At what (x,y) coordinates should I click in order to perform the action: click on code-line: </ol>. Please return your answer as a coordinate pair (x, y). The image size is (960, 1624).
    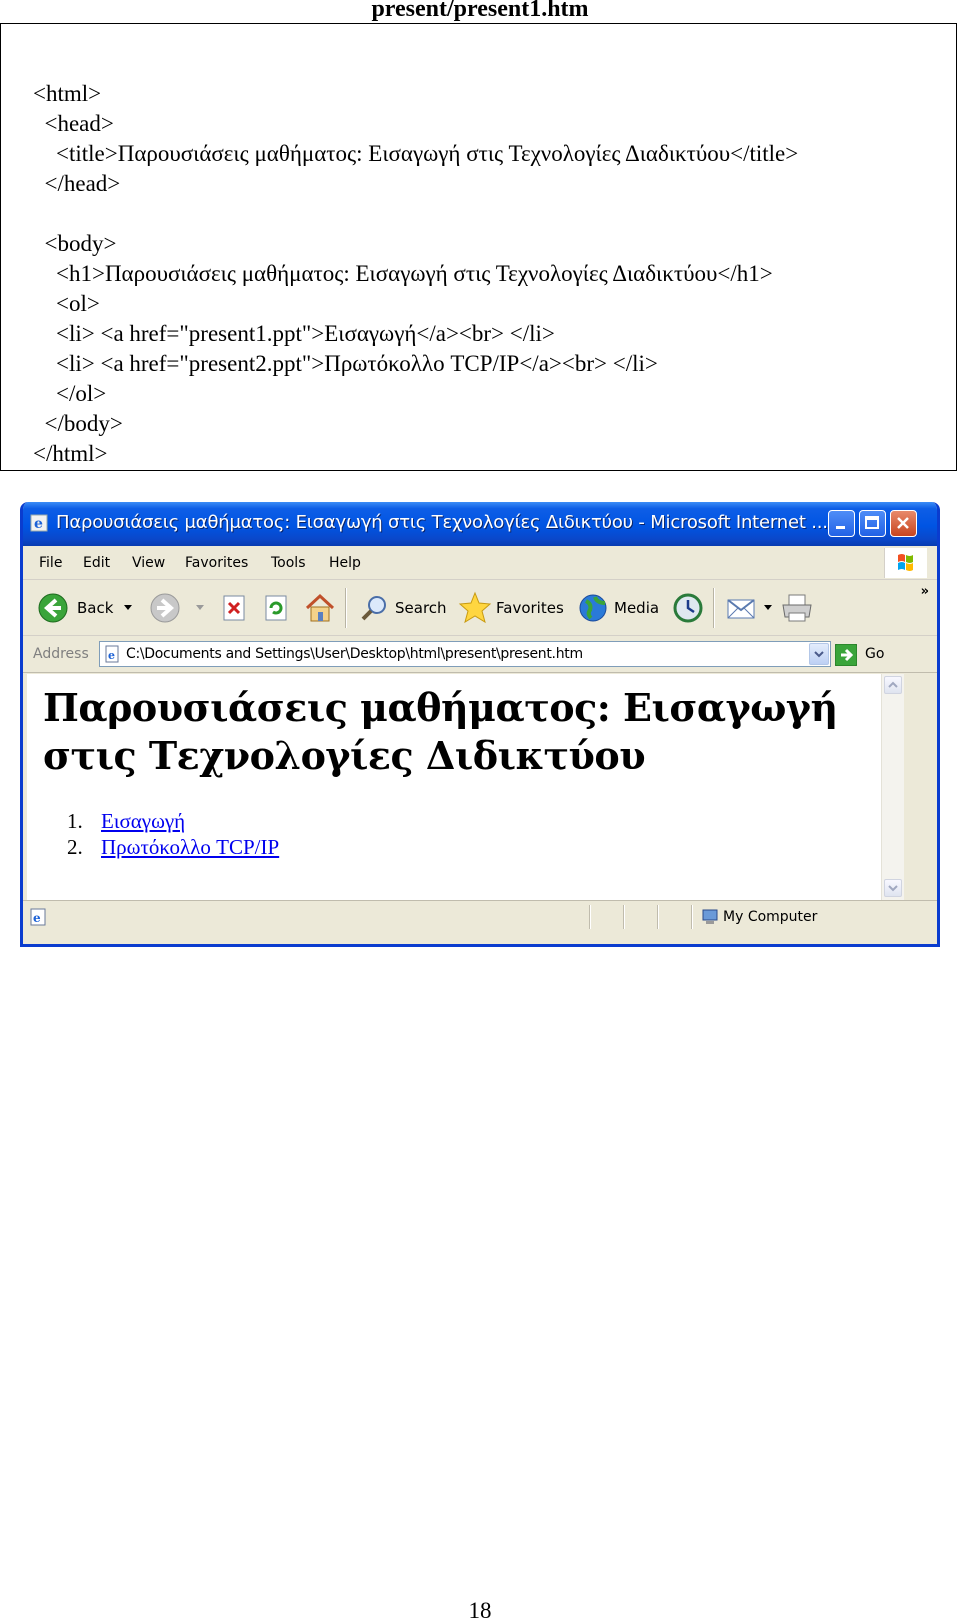
    Looking at the image, I should click on (70, 393).